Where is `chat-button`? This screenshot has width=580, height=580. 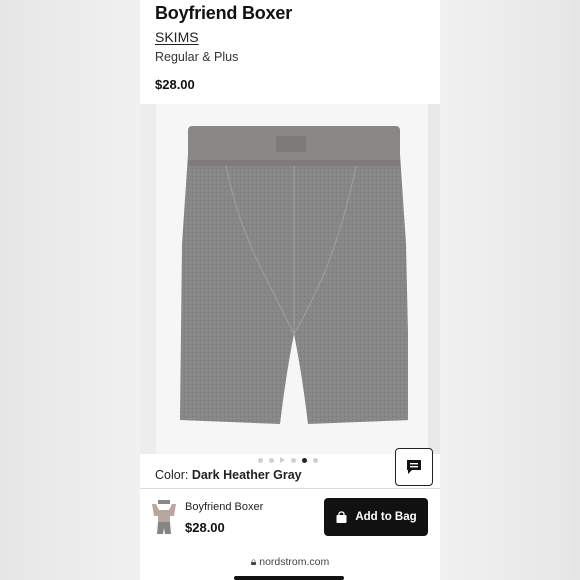 chat-button is located at coordinates (414, 467).